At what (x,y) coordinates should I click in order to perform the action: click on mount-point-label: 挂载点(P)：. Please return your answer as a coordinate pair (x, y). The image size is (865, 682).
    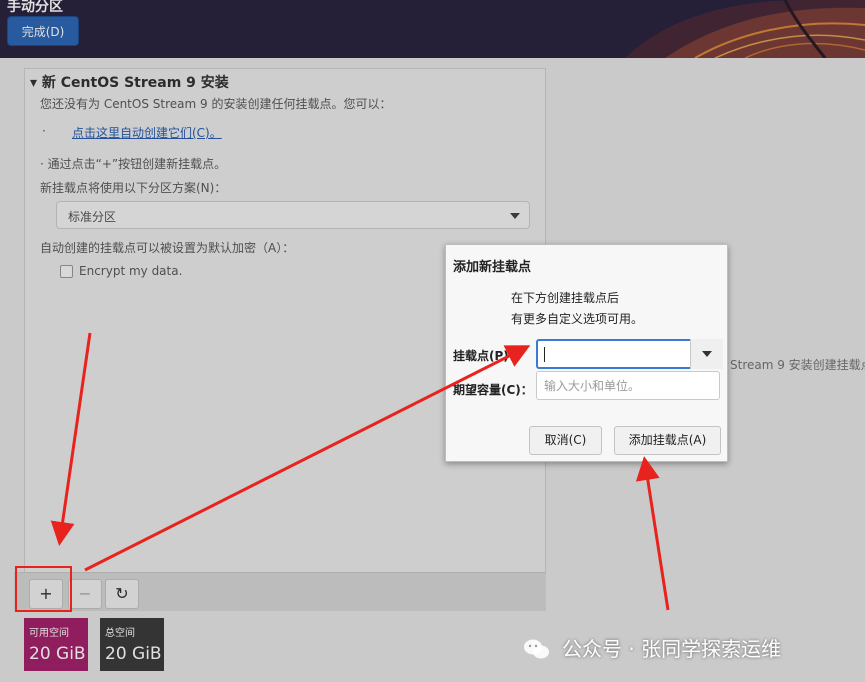
    Looking at the image, I should click on (487, 356).